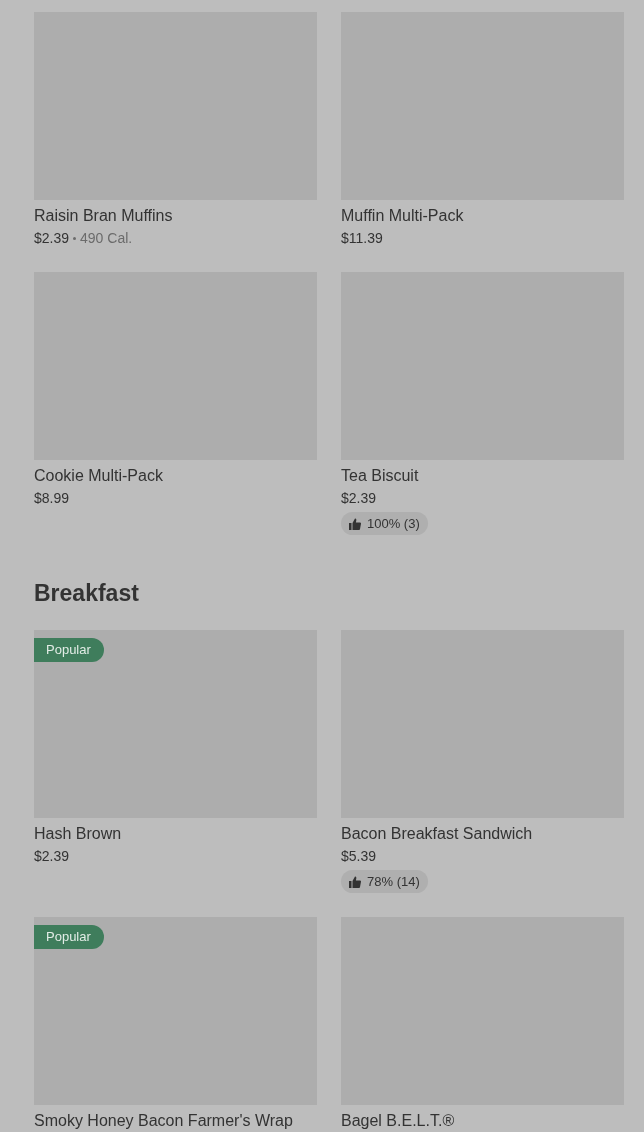 Image resolution: width=644 pixels, height=1132 pixels. What do you see at coordinates (398, 1121) in the screenshot?
I see `item-name: Bagel B.E.L.T.®` at bounding box center [398, 1121].